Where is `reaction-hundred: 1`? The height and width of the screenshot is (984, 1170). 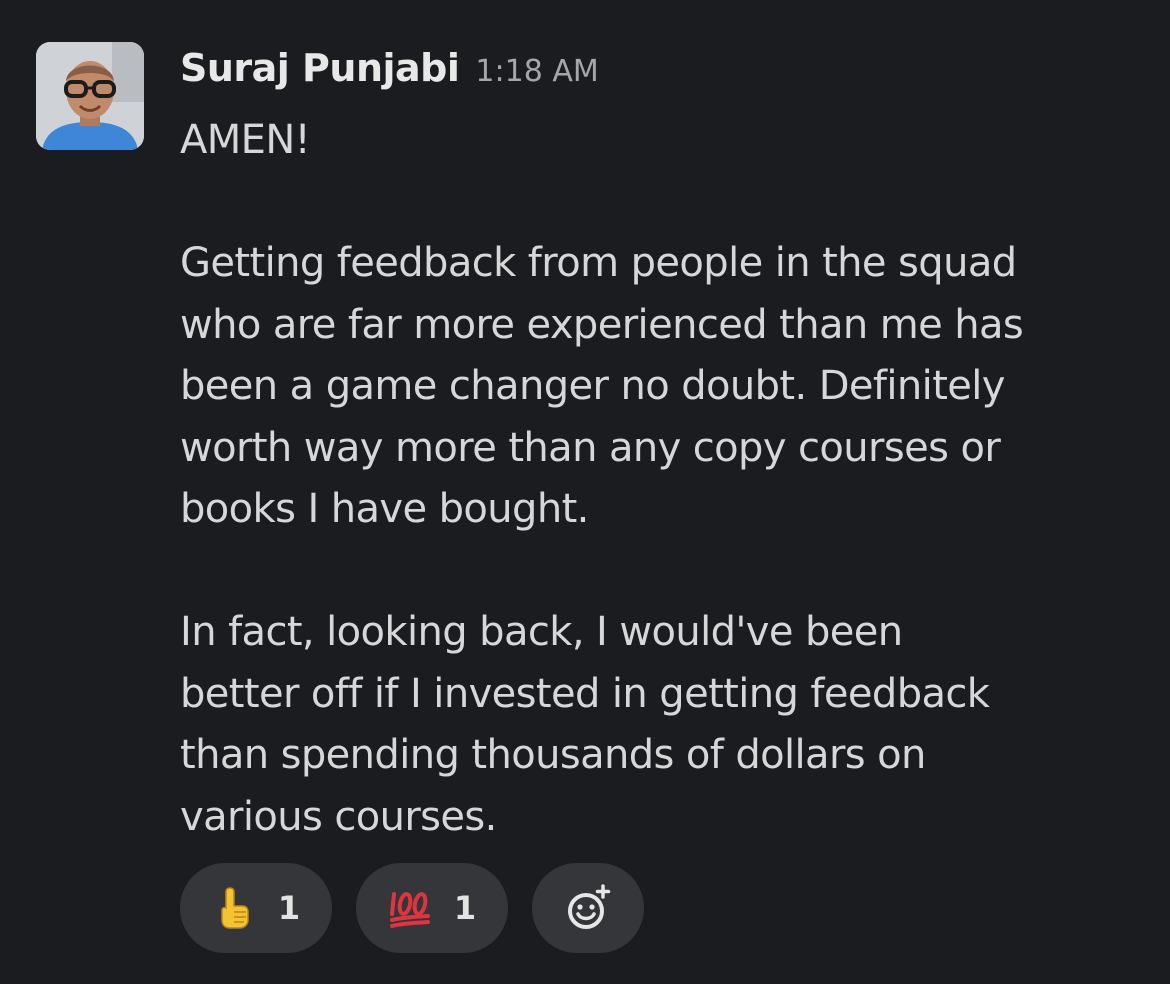 reaction-hundred: 1 is located at coordinates (432, 908).